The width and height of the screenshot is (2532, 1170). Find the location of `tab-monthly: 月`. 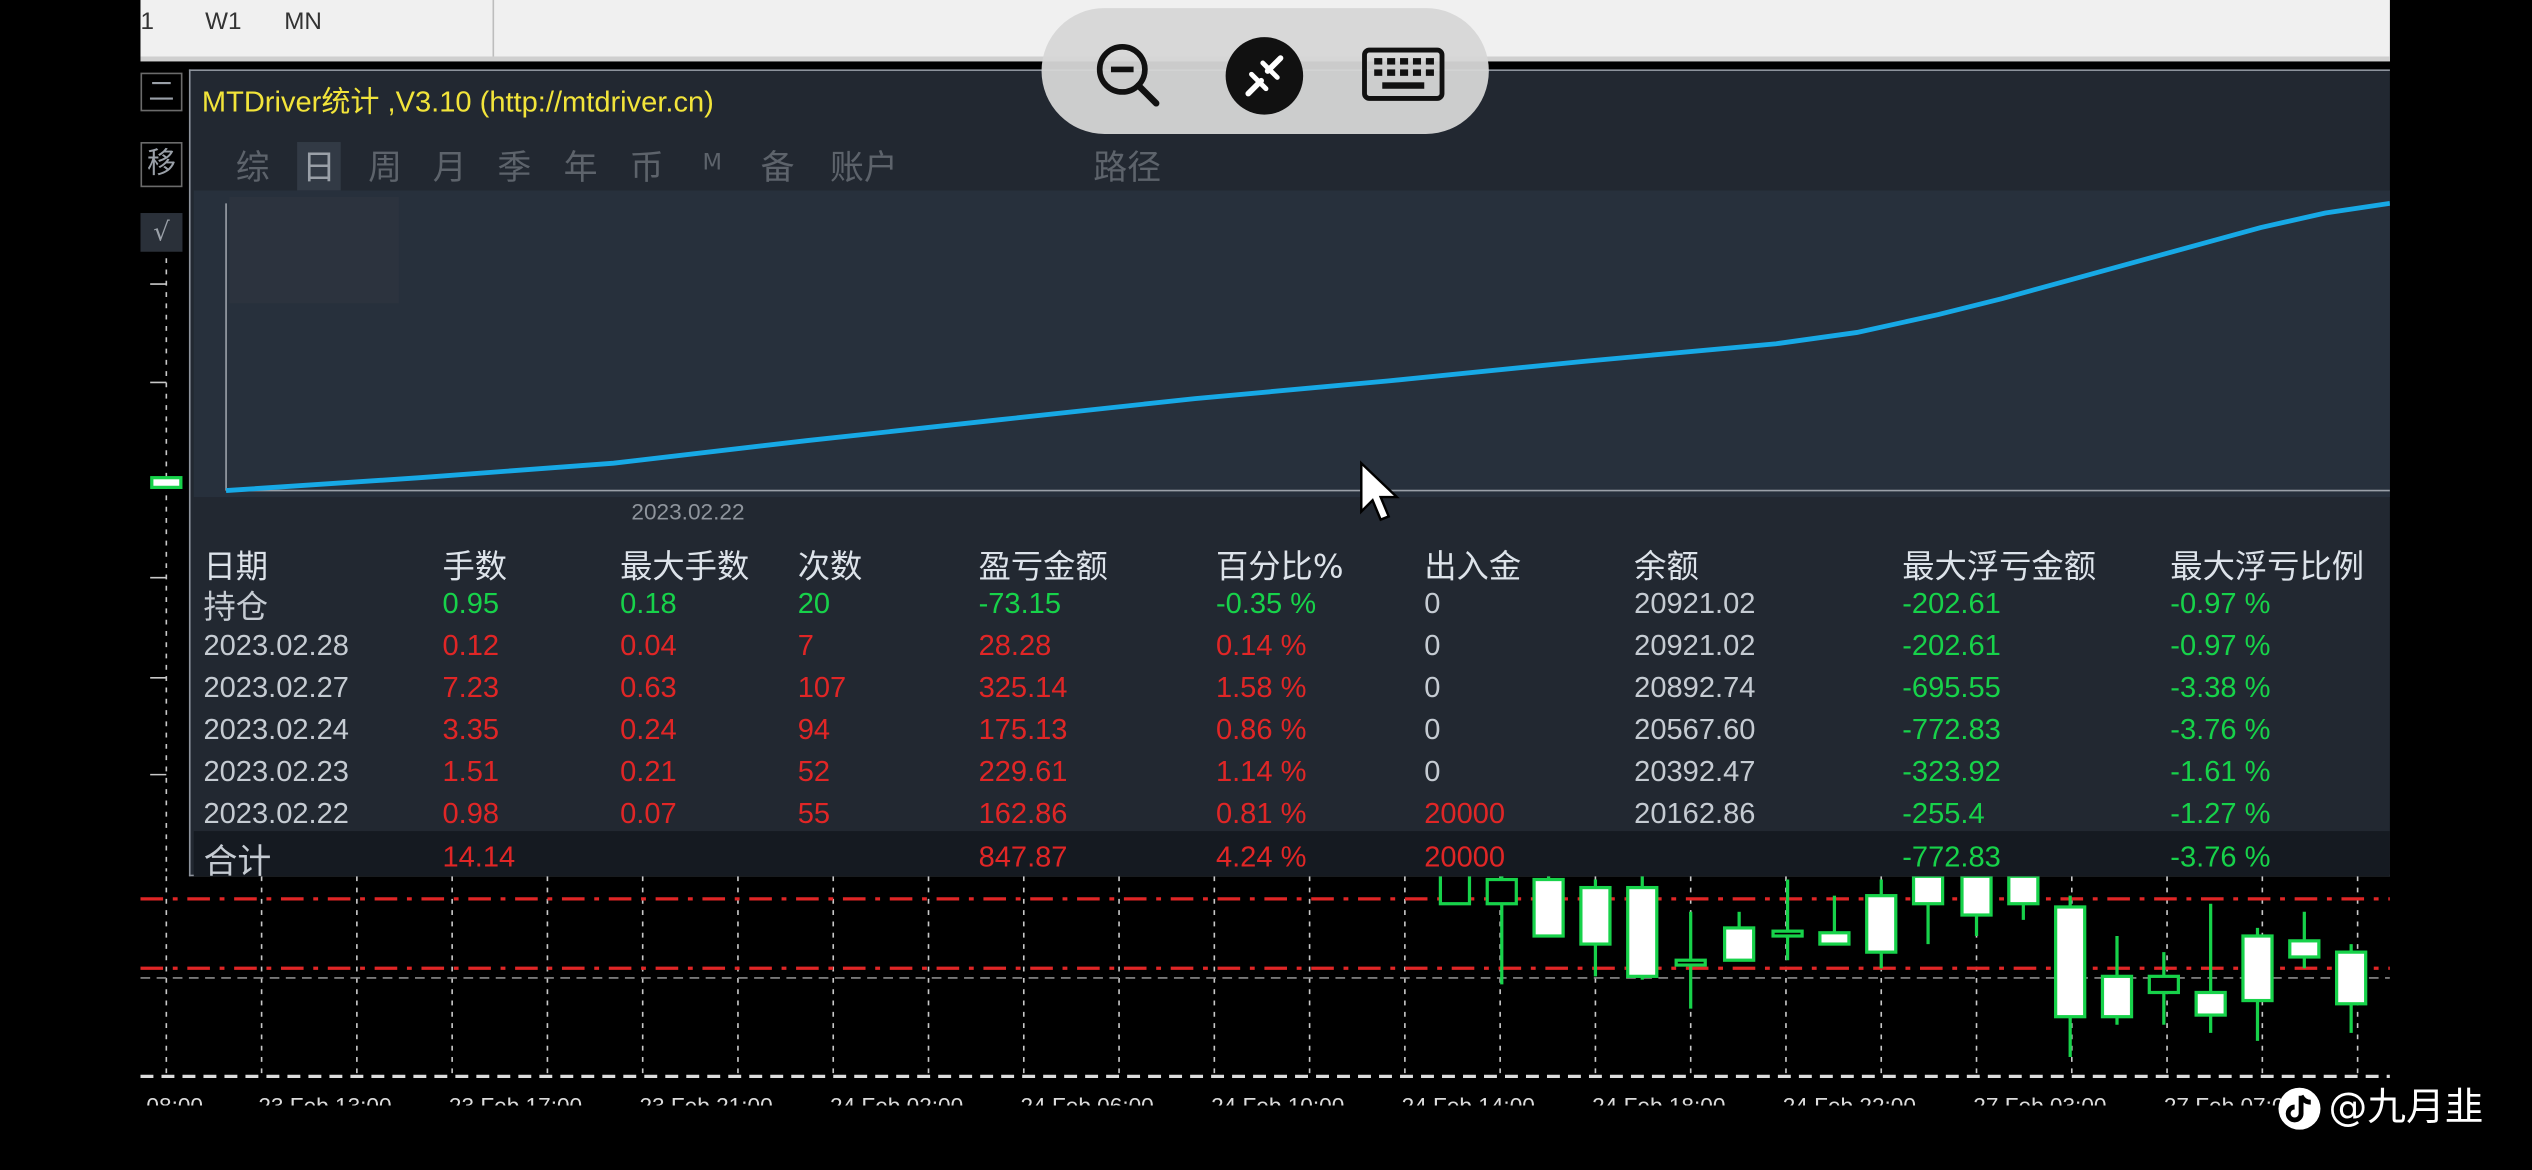

tab-monthly: 月 is located at coordinates (450, 166).